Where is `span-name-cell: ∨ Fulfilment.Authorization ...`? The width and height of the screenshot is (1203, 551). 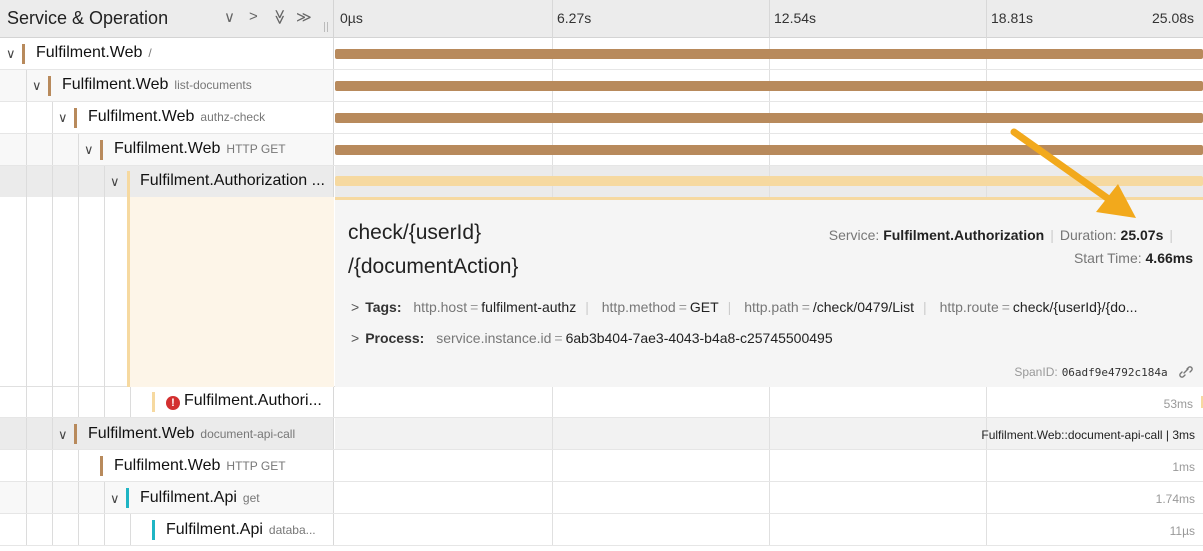 span-name-cell: ∨ Fulfilment.Authorization ... is located at coordinates (167, 181).